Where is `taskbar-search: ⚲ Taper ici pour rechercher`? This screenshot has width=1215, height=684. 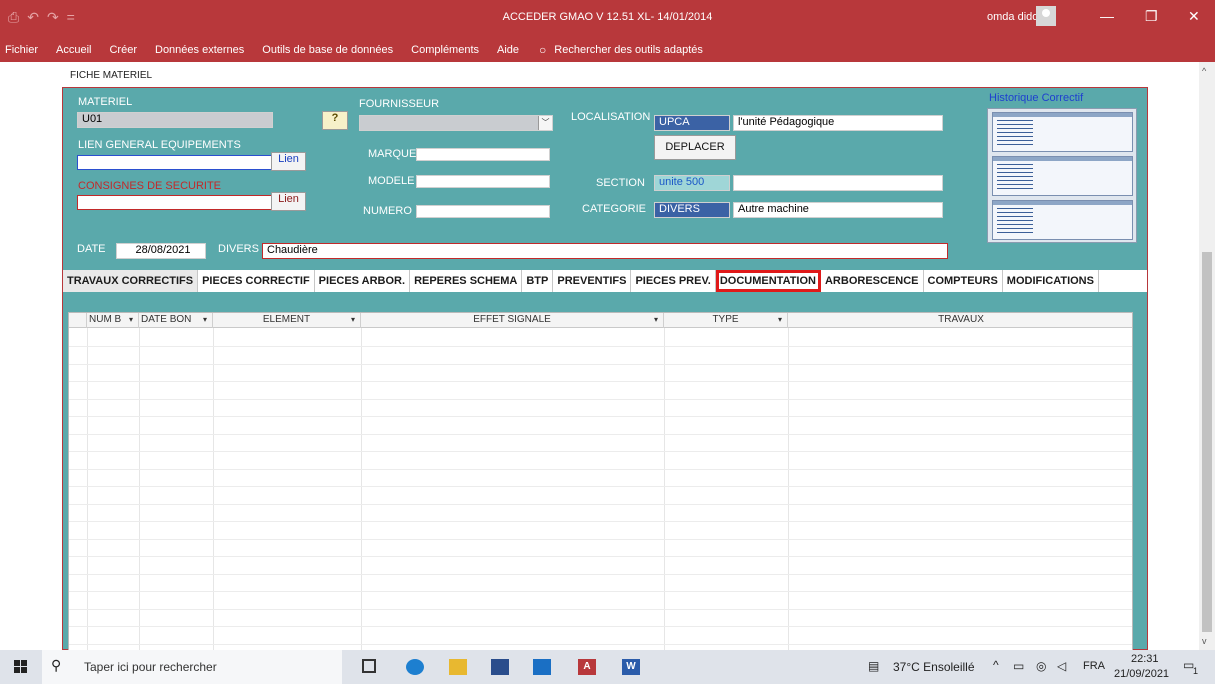
taskbar-search: ⚲ Taper ici pour rechercher is located at coordinates (192, 667).